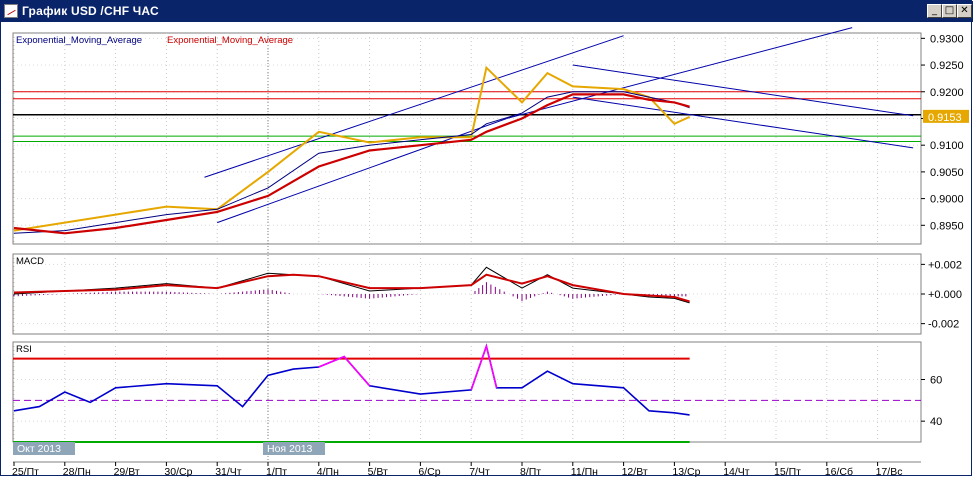 Image resolution: width=974 pixels, height=478 pixels. What do you see at coordinates (889, 471) in the screenshot?
I see `x-tick-label: 17/Вс` at bounding box center [889, 471].